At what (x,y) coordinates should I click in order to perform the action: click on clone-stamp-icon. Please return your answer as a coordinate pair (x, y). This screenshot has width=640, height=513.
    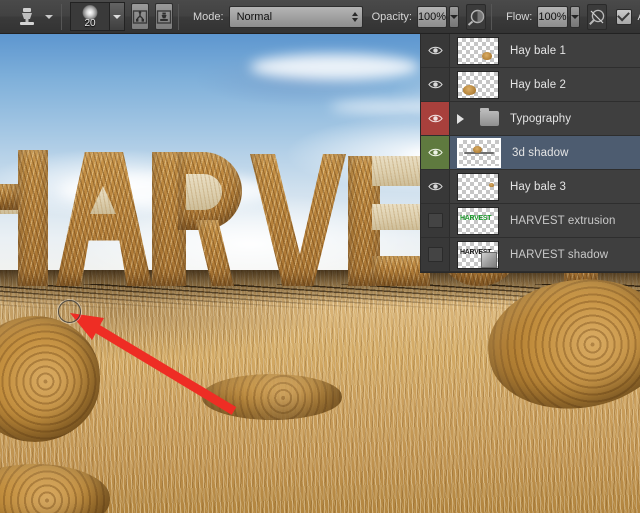
    Looking at the image, I should click on (27, 17).